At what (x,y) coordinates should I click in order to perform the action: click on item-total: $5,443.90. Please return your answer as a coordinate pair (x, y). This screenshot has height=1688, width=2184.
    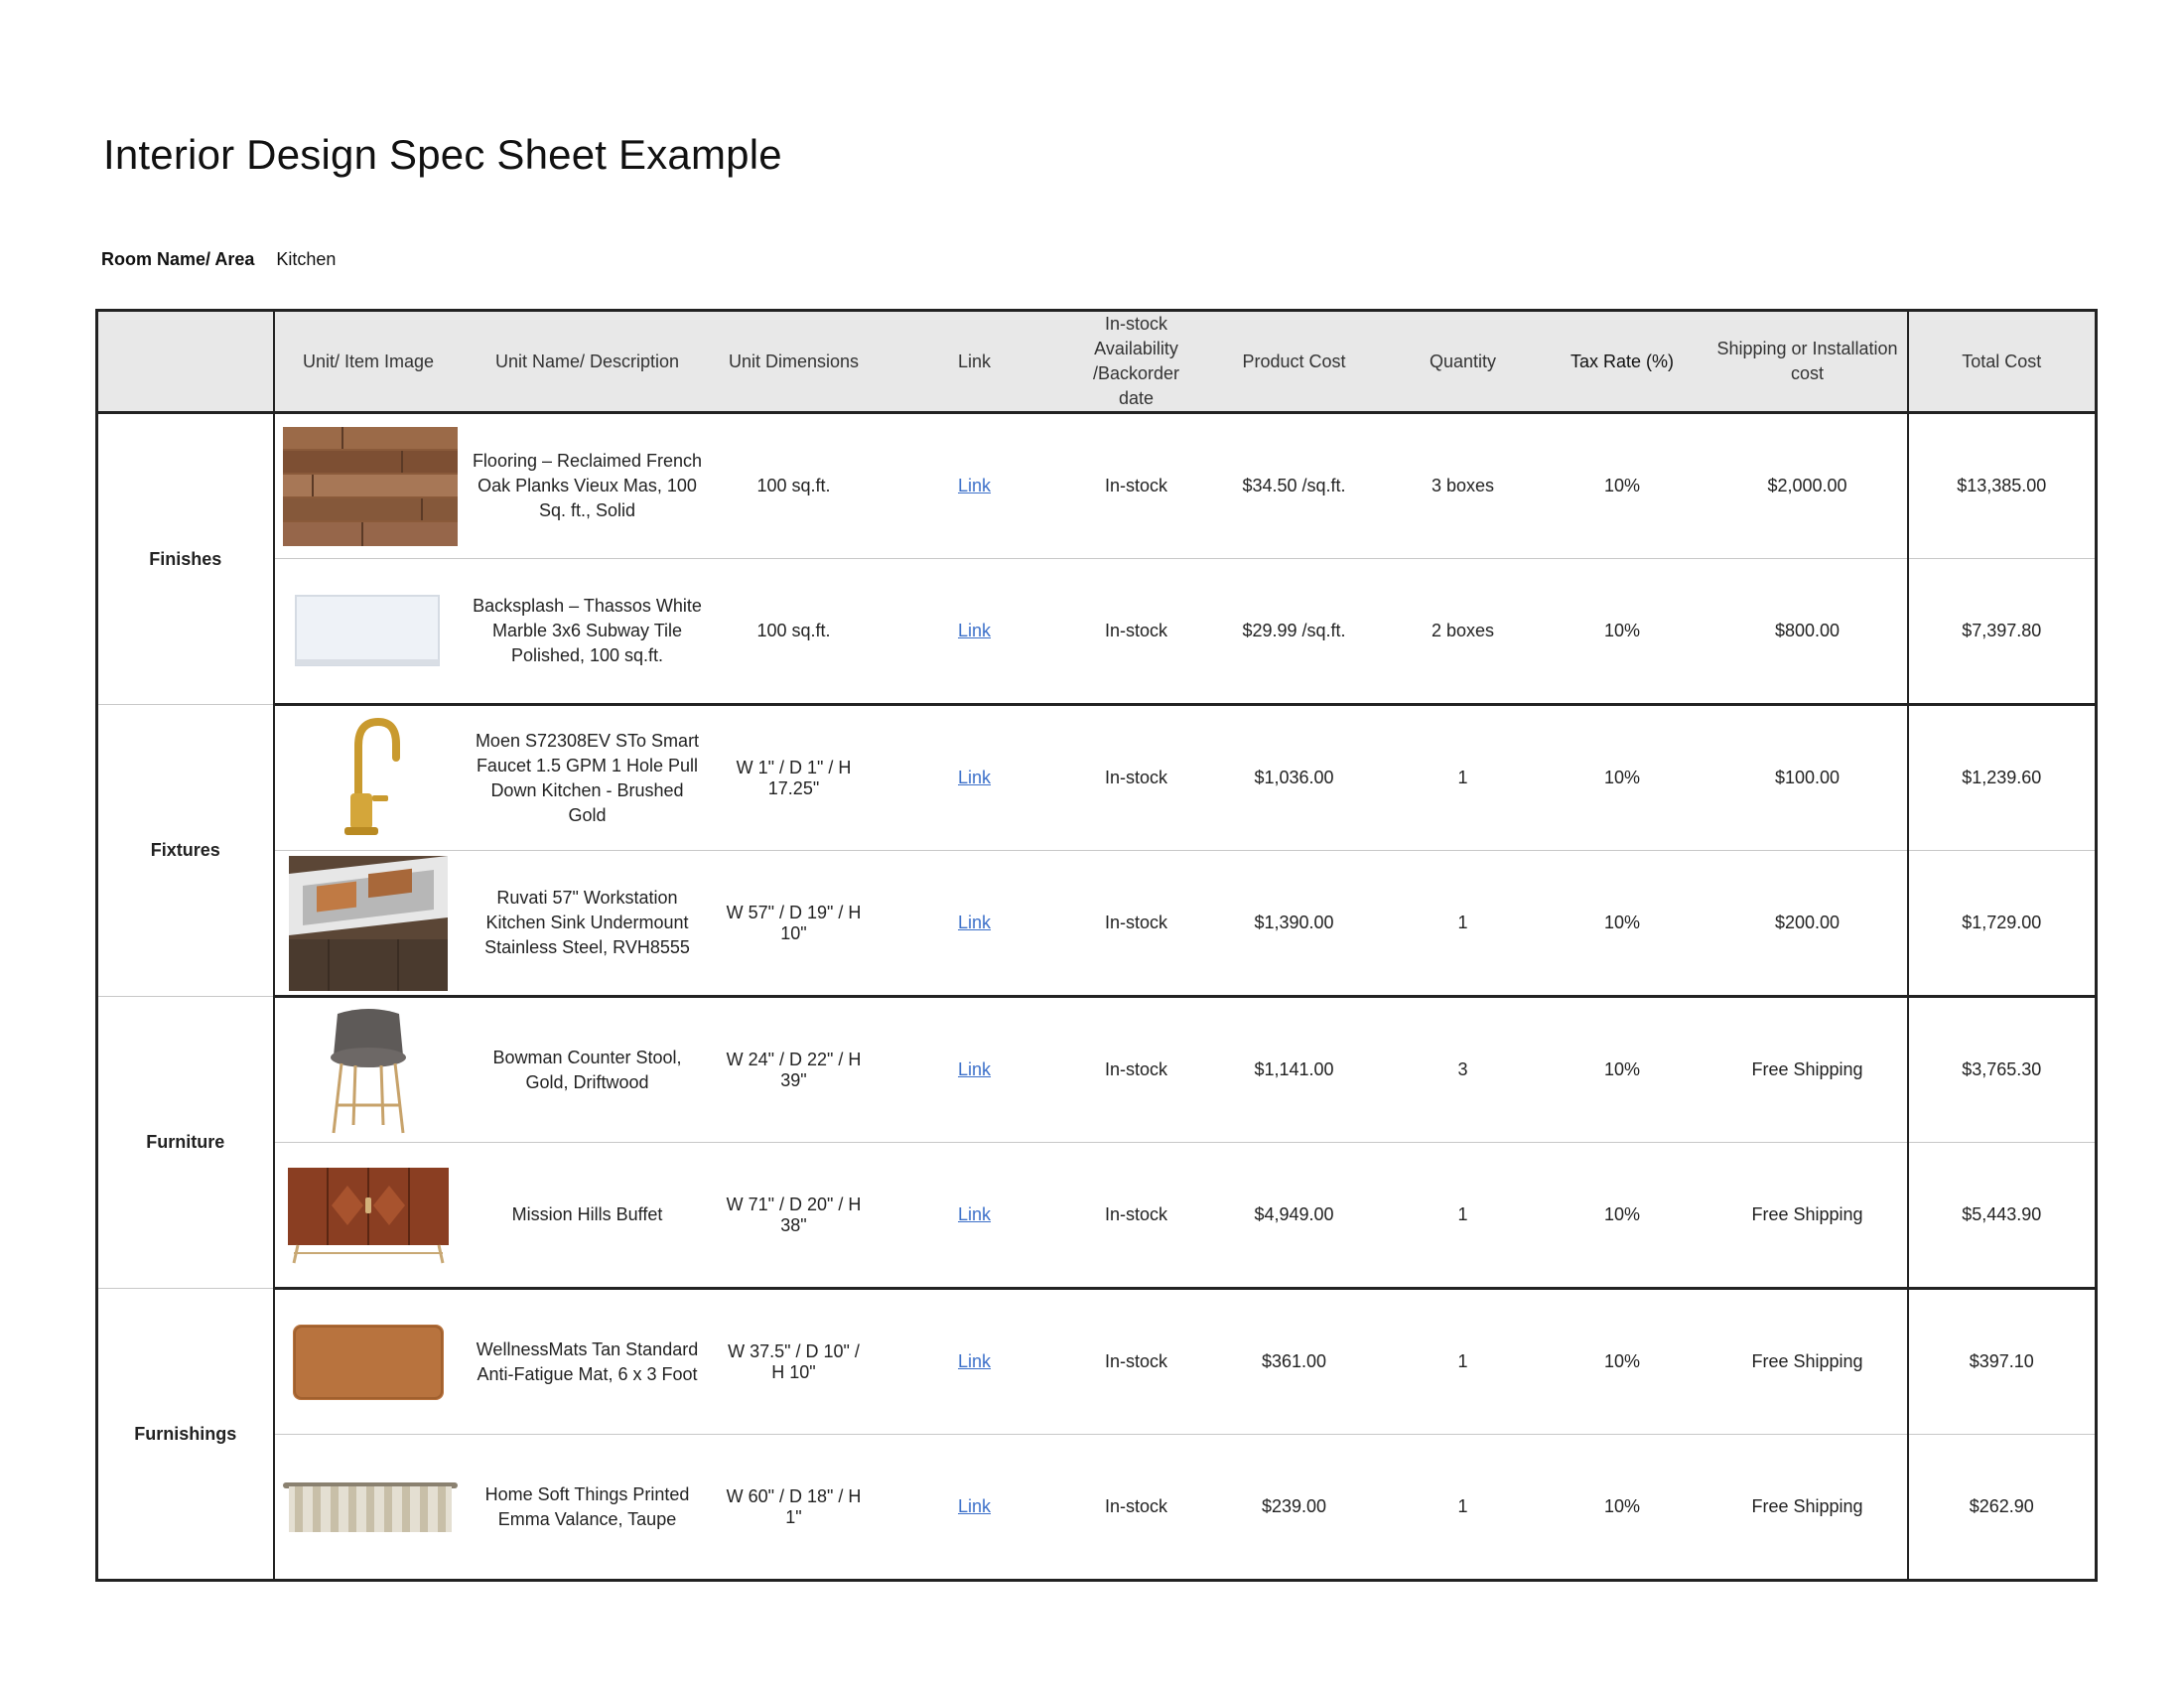
    Looking at the image, I should click on (2001, 1216).